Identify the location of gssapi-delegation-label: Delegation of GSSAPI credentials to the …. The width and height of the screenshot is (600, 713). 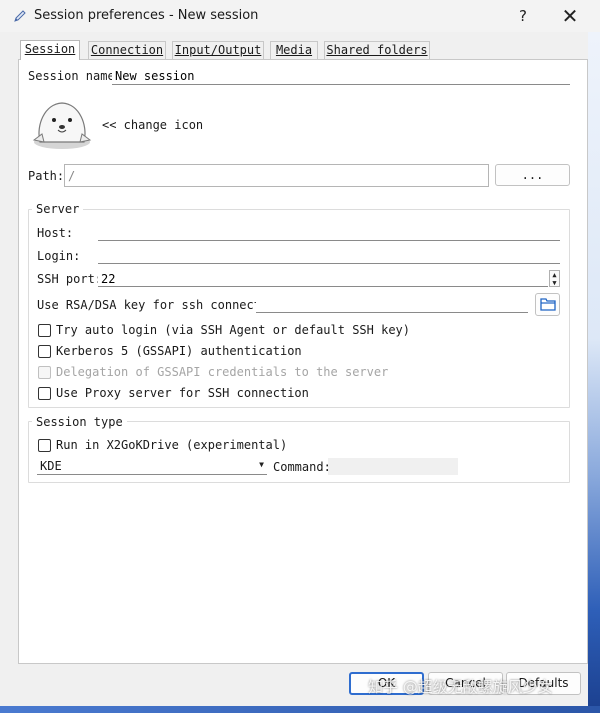
(222, 372).